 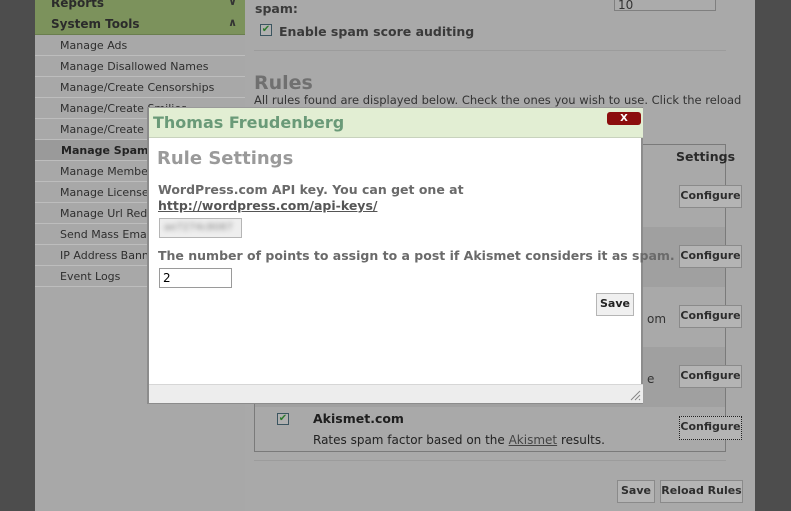 What do you see at coordinates (358, 418) in the screenshot?
I see `rule-title: Akismet.com` at bounding box center [358, 418].